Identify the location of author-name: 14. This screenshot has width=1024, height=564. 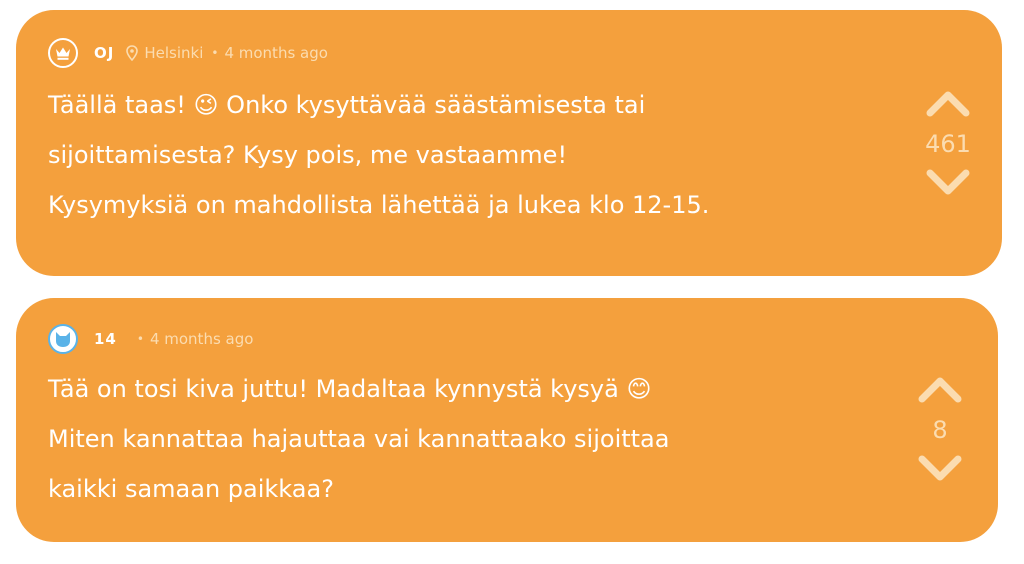
(105, 339).